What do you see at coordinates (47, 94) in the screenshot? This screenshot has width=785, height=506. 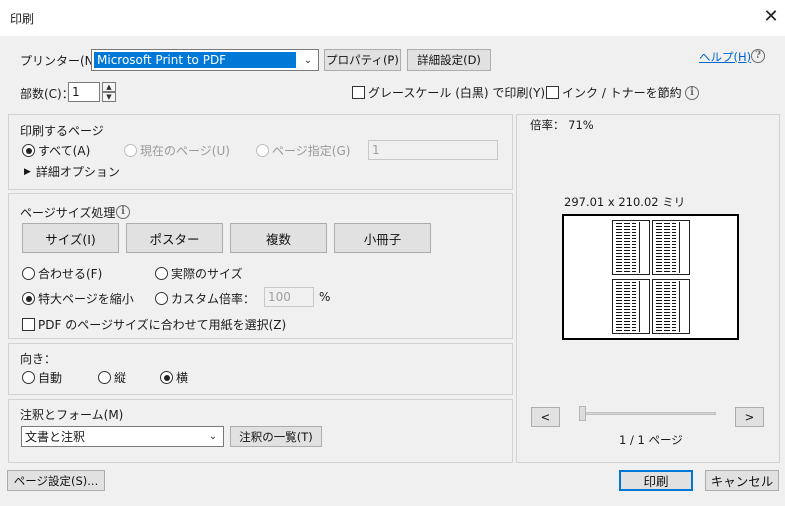 I see `copies-label: 部数(C)：` at bounding box center [47, 94].